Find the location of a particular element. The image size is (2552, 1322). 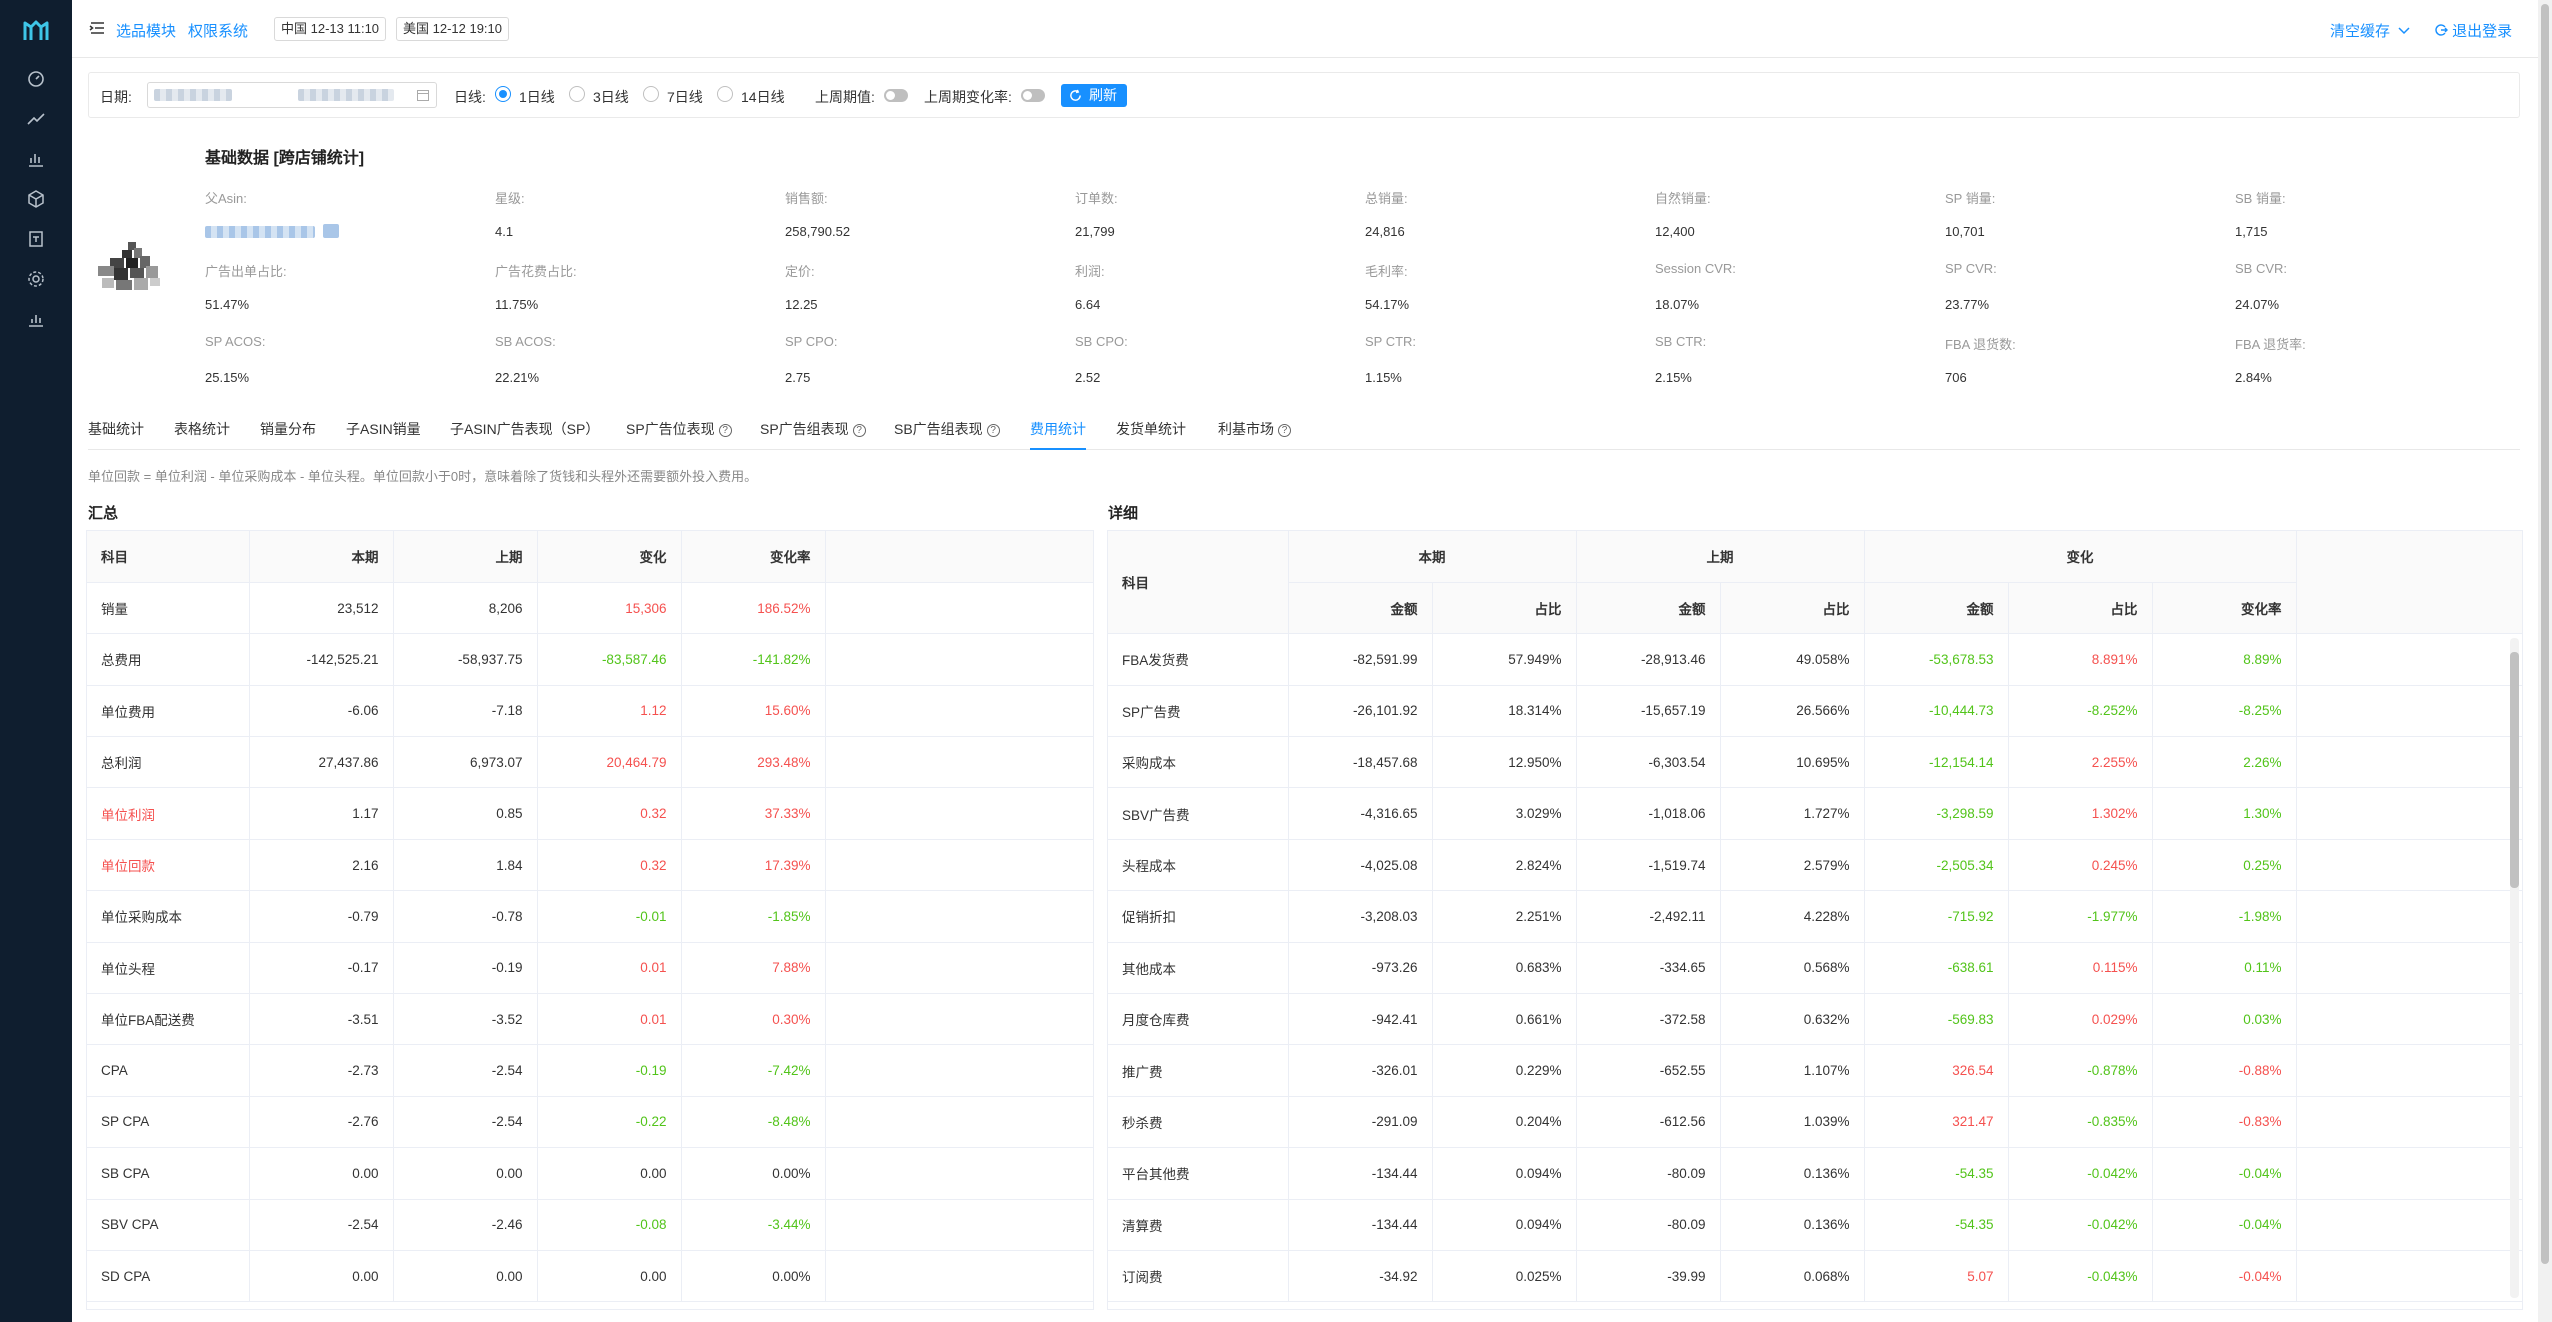

cube-icon is located at coordinates (36, 199).